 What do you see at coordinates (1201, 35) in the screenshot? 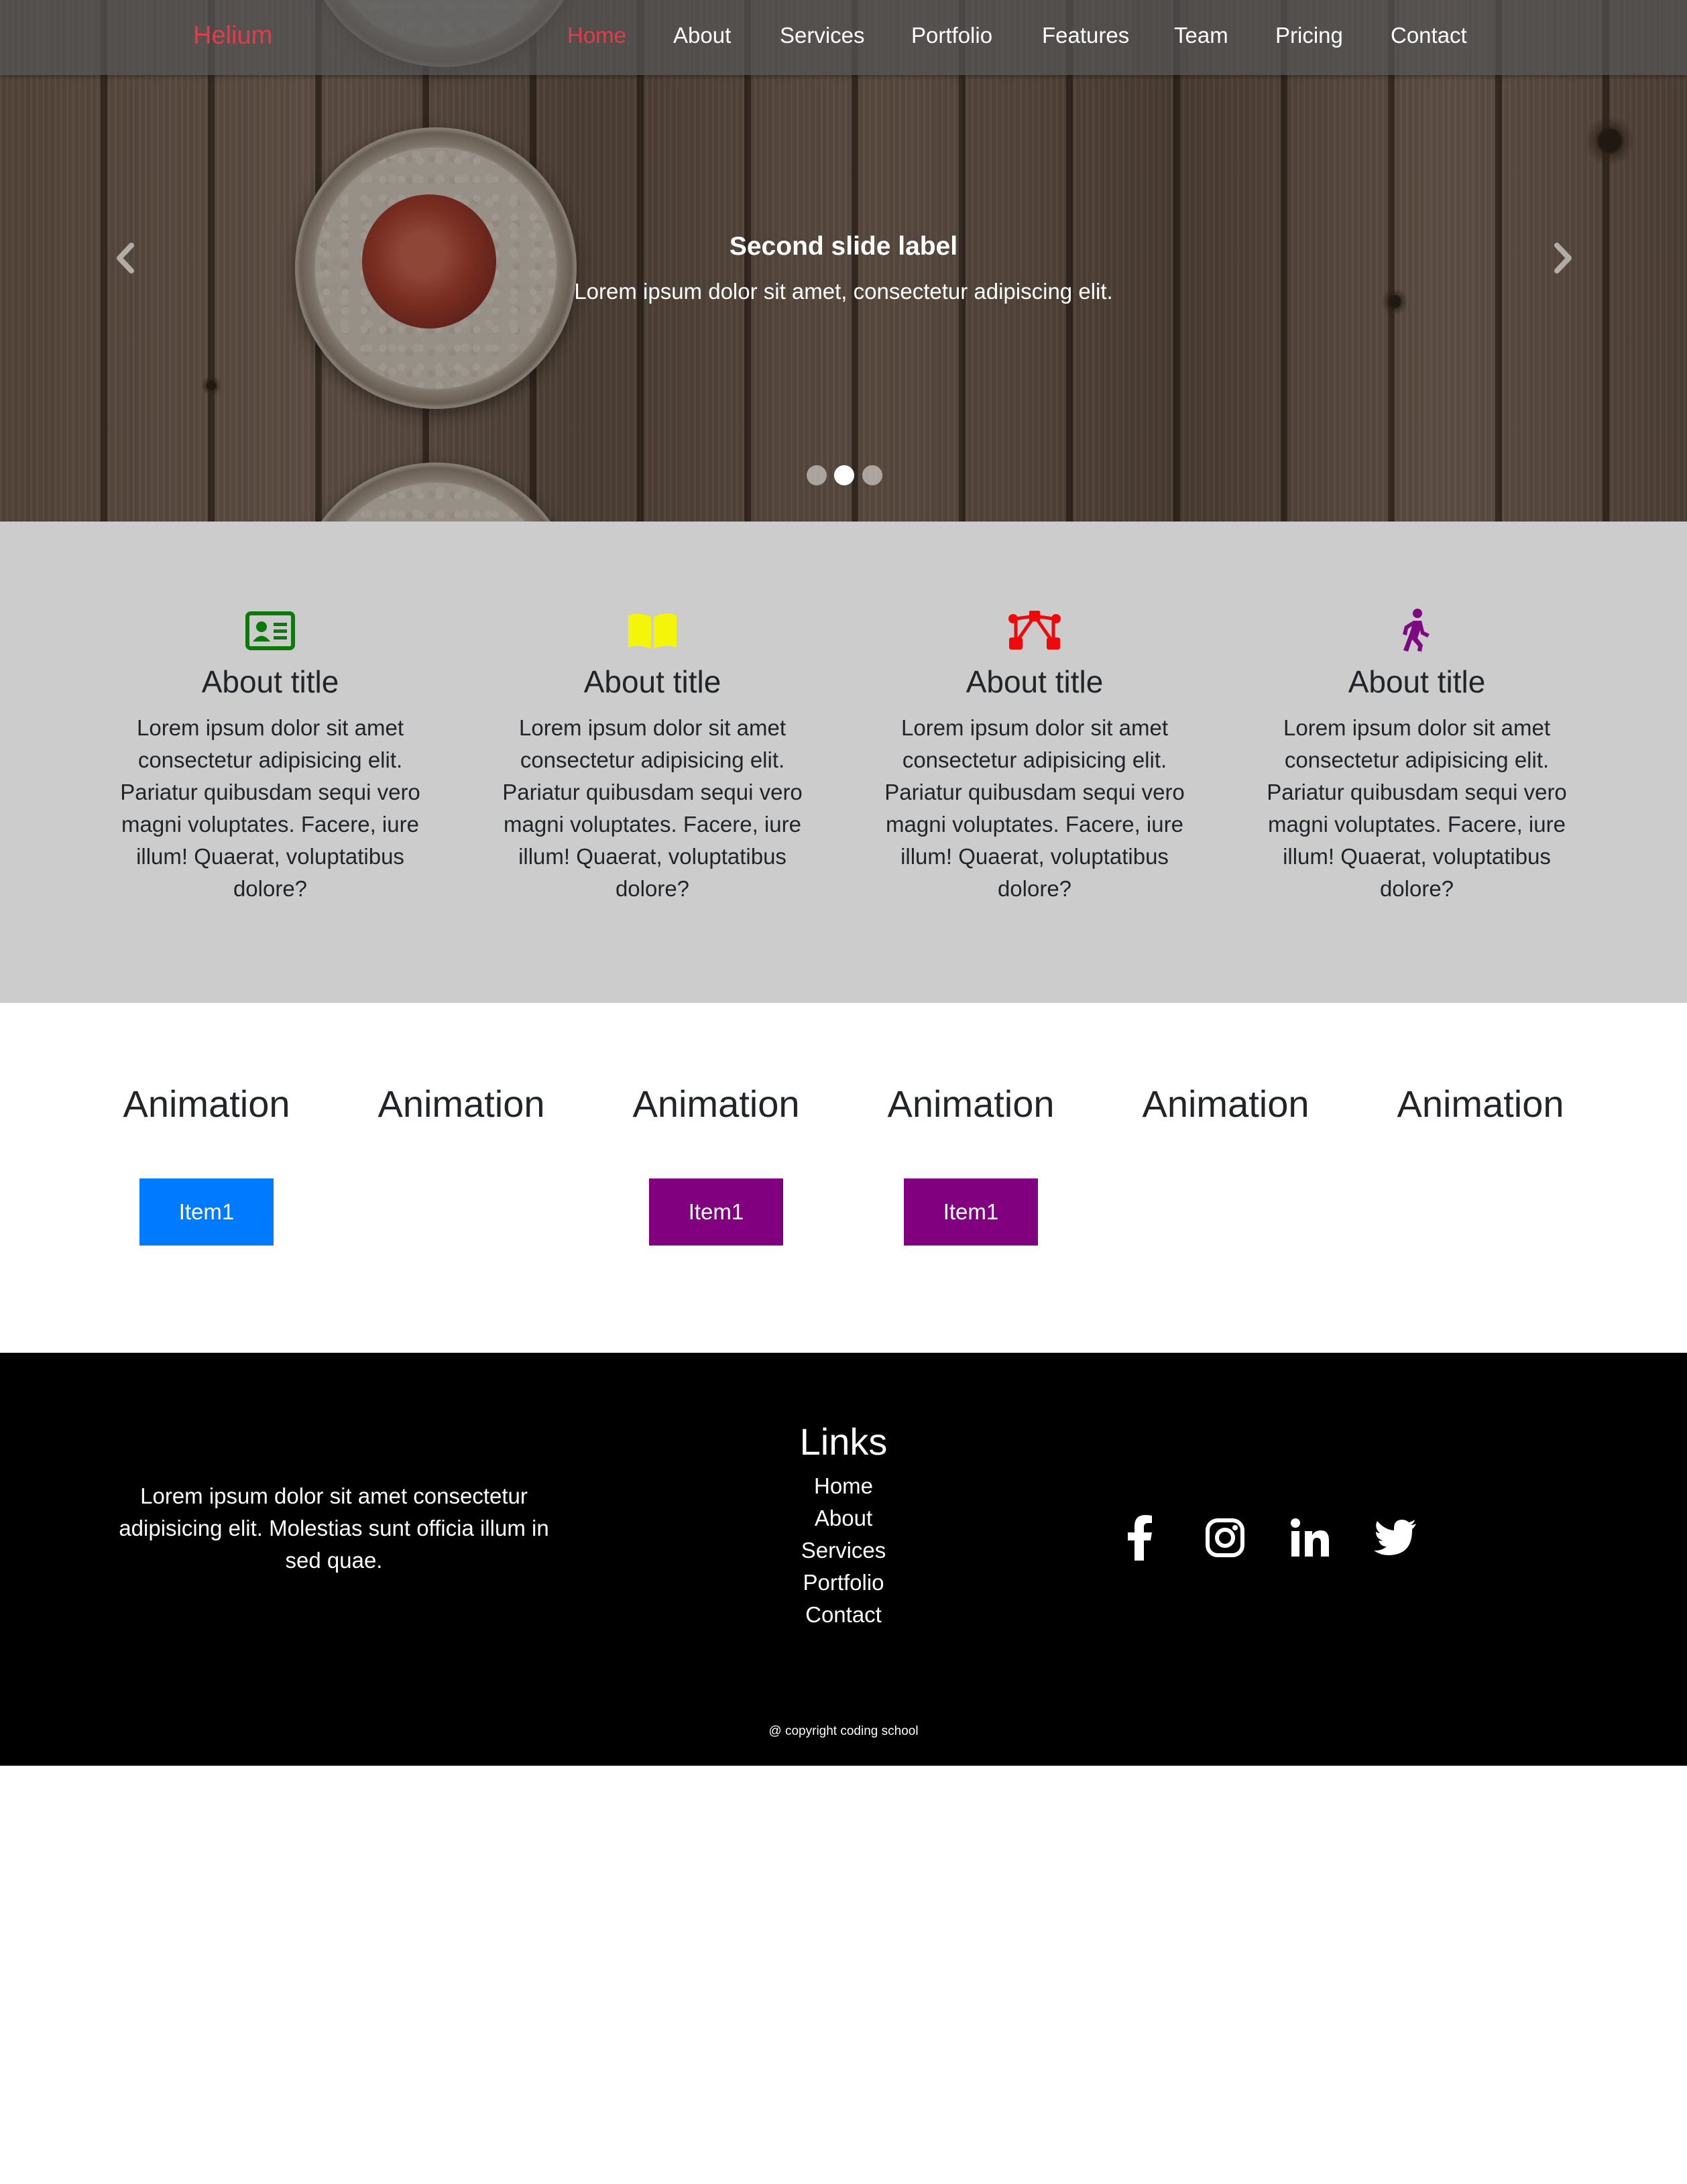
I see `nav-item-team: Team` at bounding box center [1201, 35].